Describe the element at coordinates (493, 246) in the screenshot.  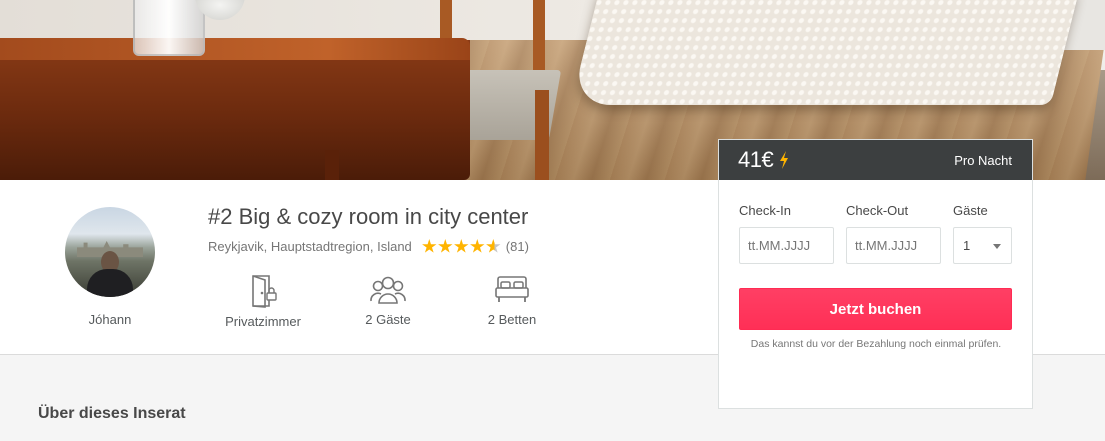
I see `half-star-icon` at that location.